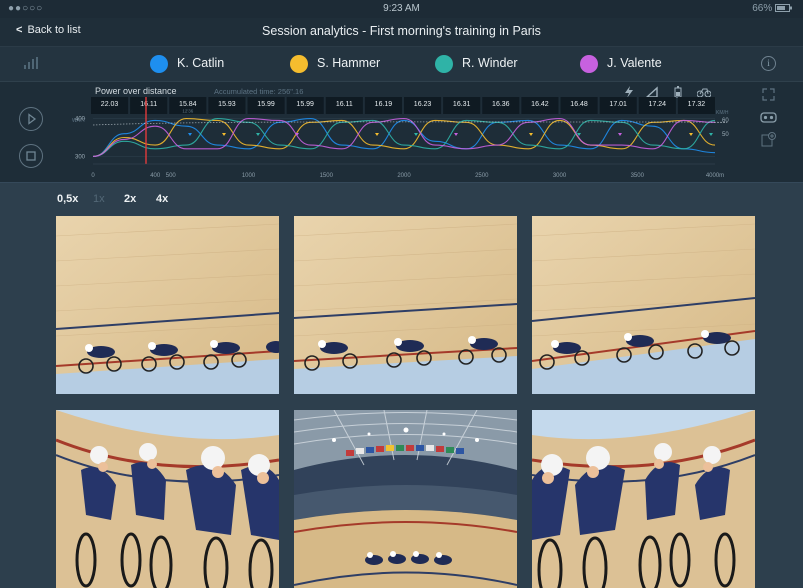 The width and height of the screenshot is (803, 588). What do you see at coordinates (155, 176) in the screenshot?
I see `x-tick-label: 400` at bounding box center [155, 176].